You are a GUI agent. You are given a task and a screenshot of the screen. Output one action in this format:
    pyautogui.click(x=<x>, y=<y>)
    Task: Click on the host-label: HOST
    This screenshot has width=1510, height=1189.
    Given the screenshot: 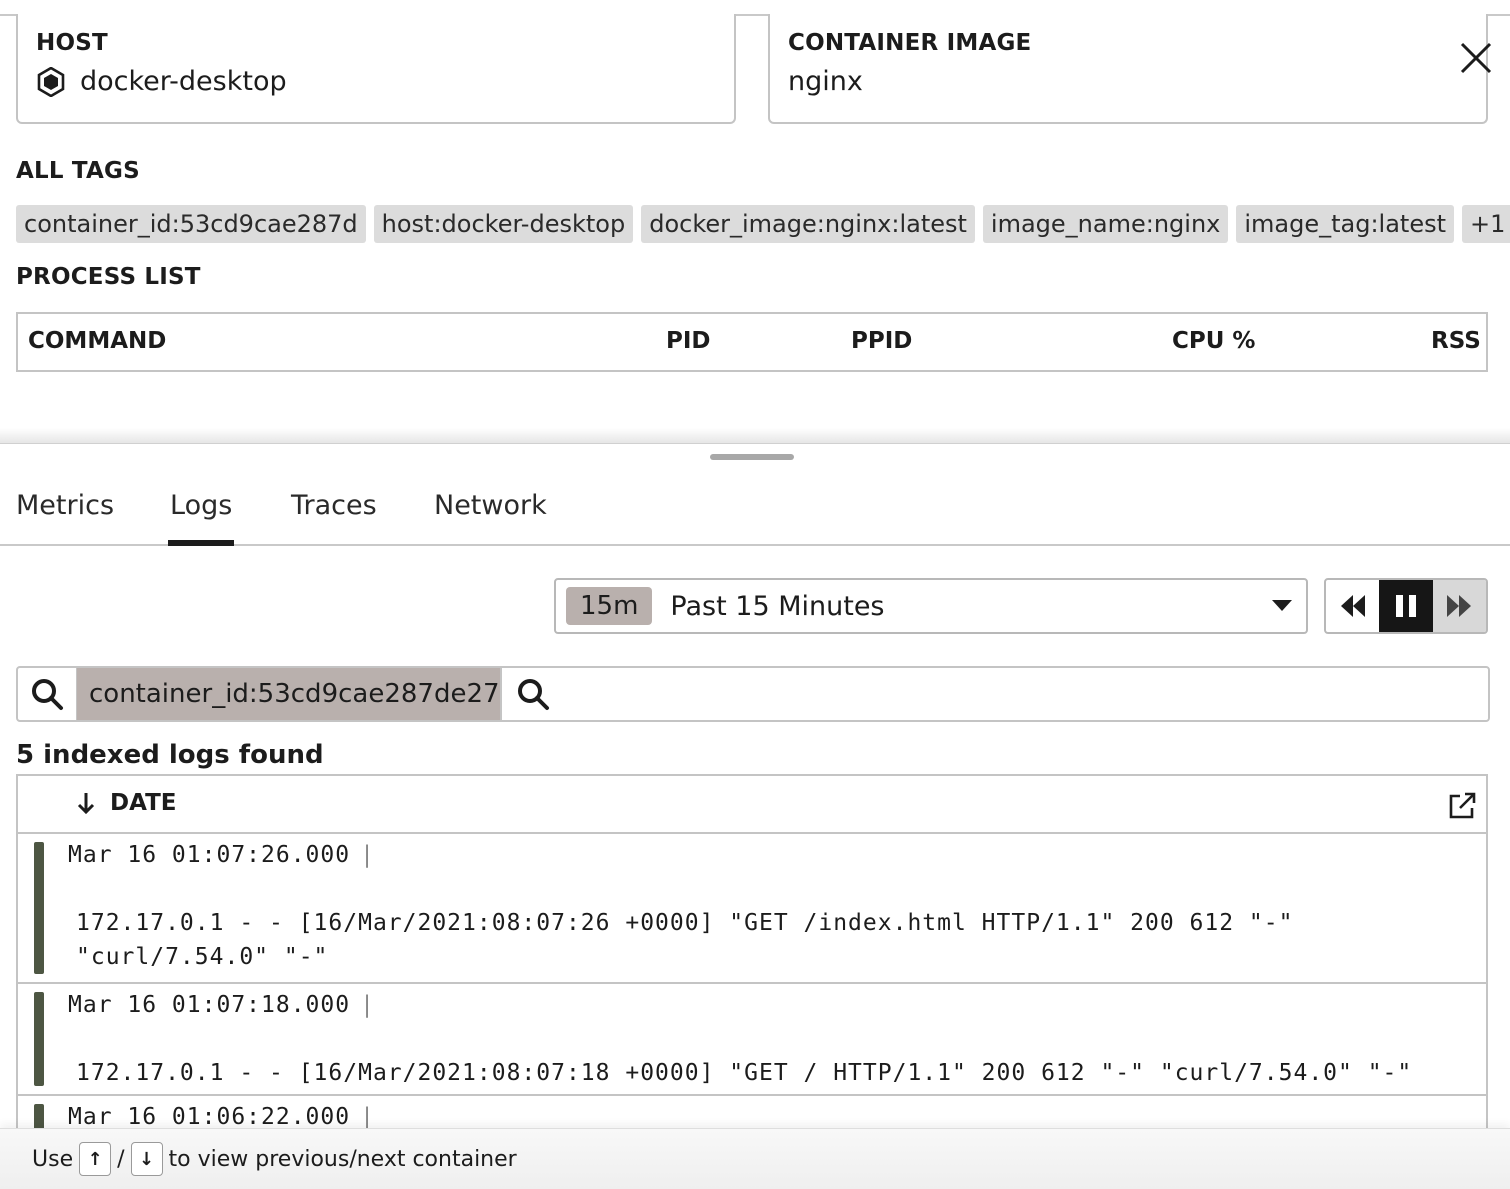 What is the action you would take?
    pyautogui.click(x=72, y=43)
    